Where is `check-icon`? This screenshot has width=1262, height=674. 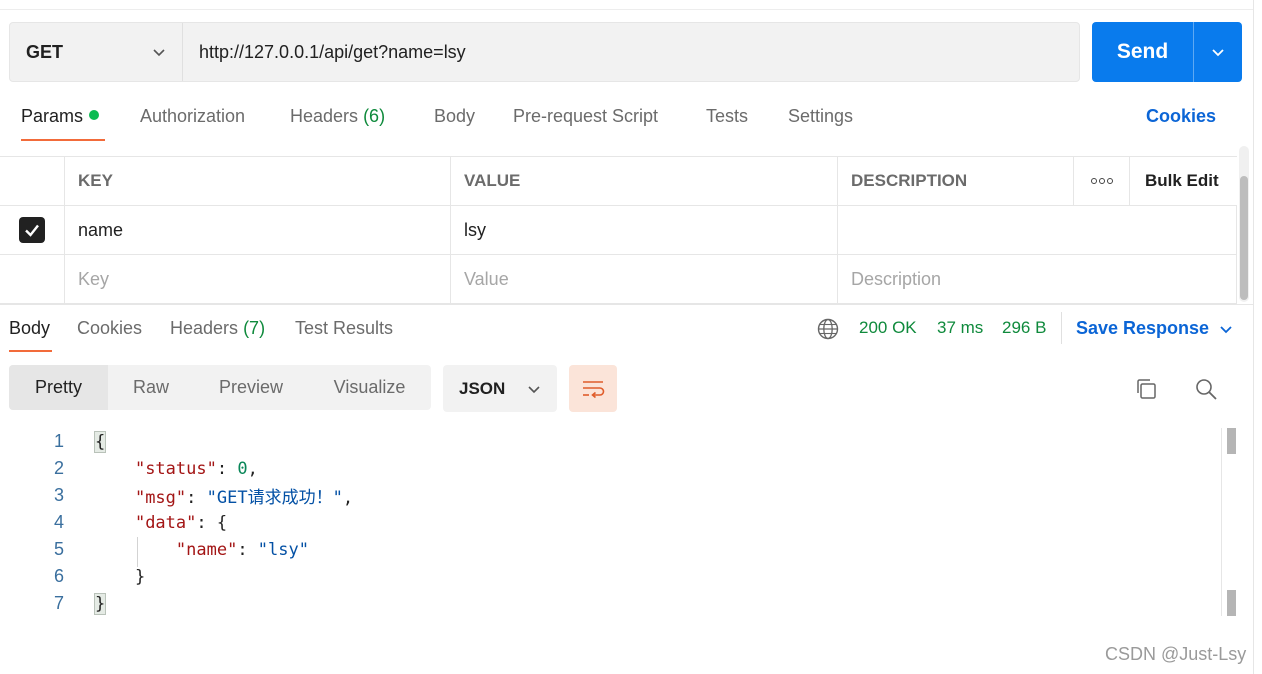 check-icon is located at coordinates (32, 230).